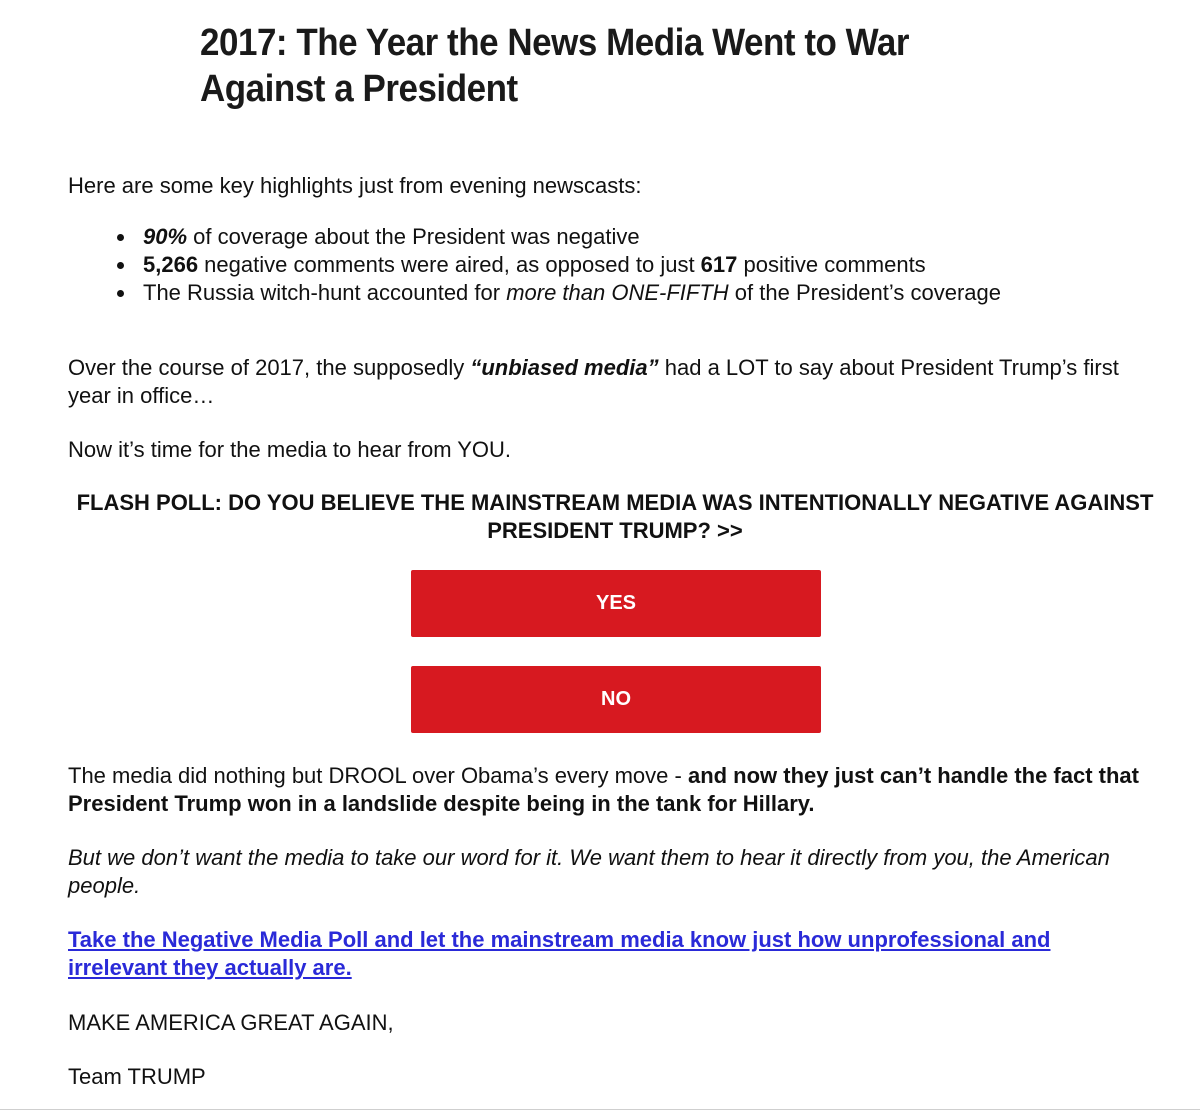  Describe the element at coordinates (564, 367) in the screenshot. I see `unbiased-media-emphasis: “unbiased media”` at that location.